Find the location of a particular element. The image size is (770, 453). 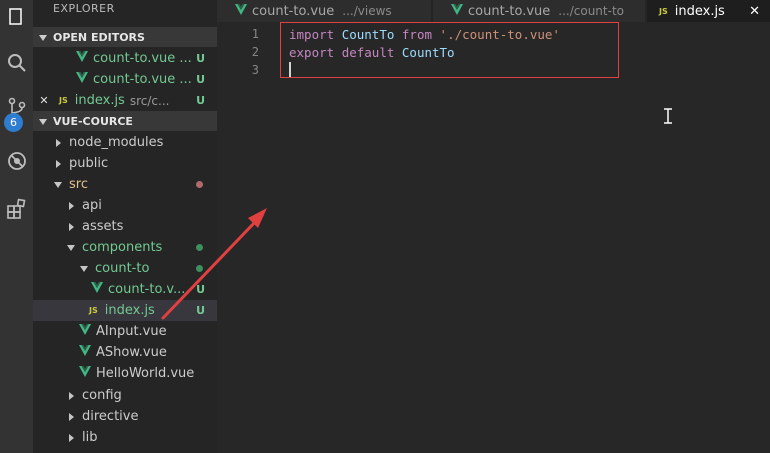

open-editor-item-active: ✕ JS index.js src/c... U is located at coordinates (125, 100).